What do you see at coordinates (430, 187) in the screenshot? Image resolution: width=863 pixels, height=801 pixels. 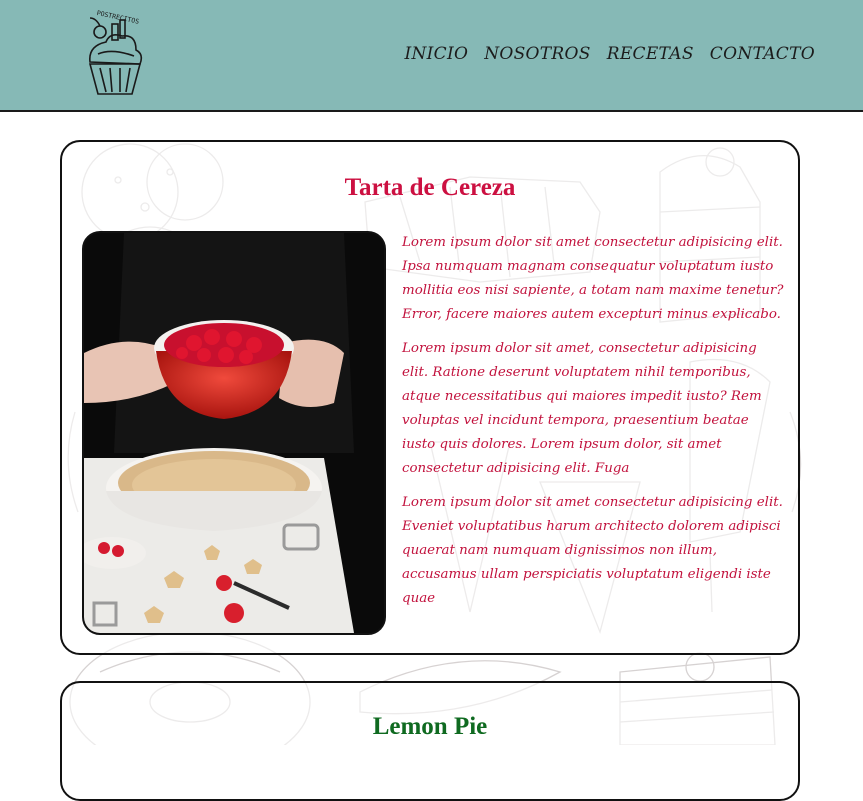 I see `recipe-title: Tarta de Cereza` at bounding box center [430, 187].